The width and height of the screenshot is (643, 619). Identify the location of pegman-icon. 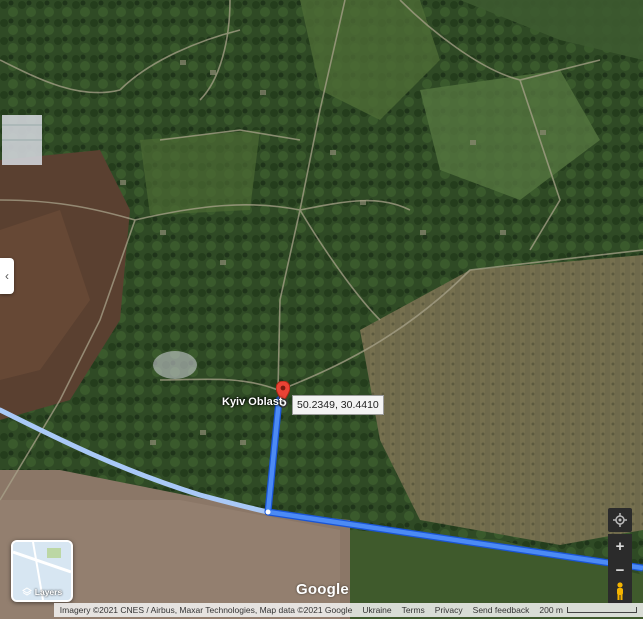
(620, 591).